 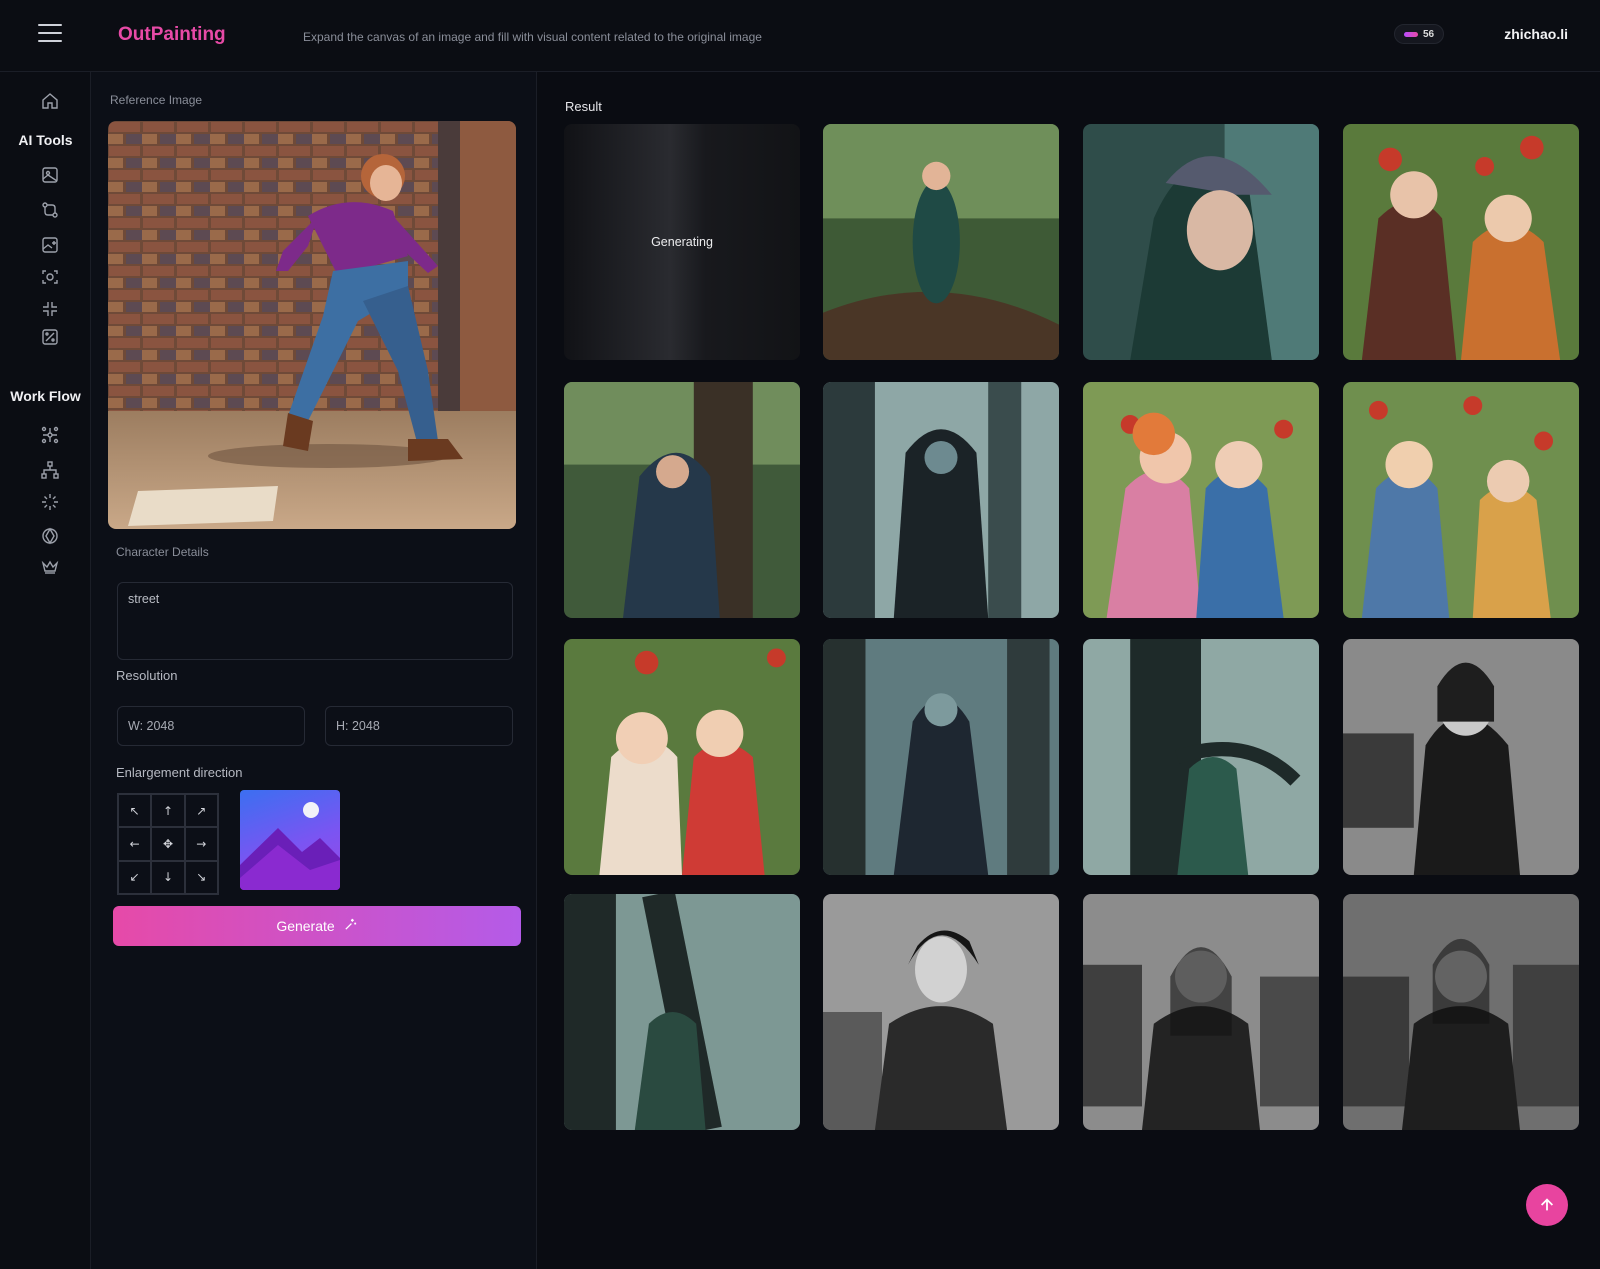 What do you see at coordinates (1428, 34) in the screenshot?
I see `credits-count: 56` at bounding box center [1428, 34].